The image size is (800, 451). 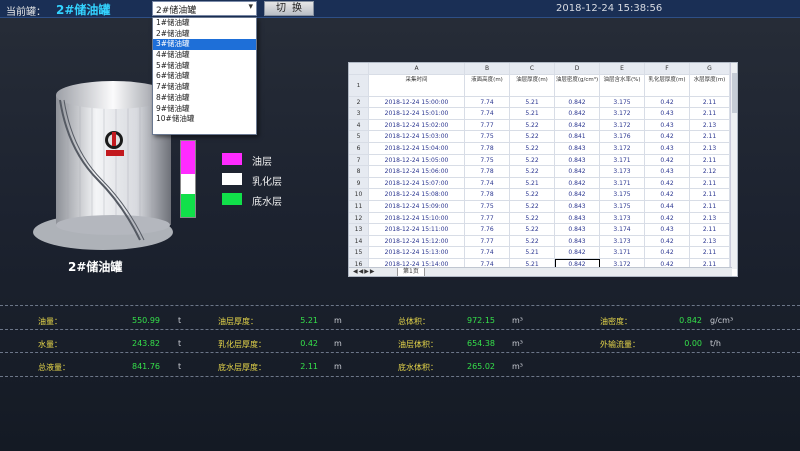 I want to click on table-cell: 2018-12-24 15:05:00, so click(x=417, y=160).